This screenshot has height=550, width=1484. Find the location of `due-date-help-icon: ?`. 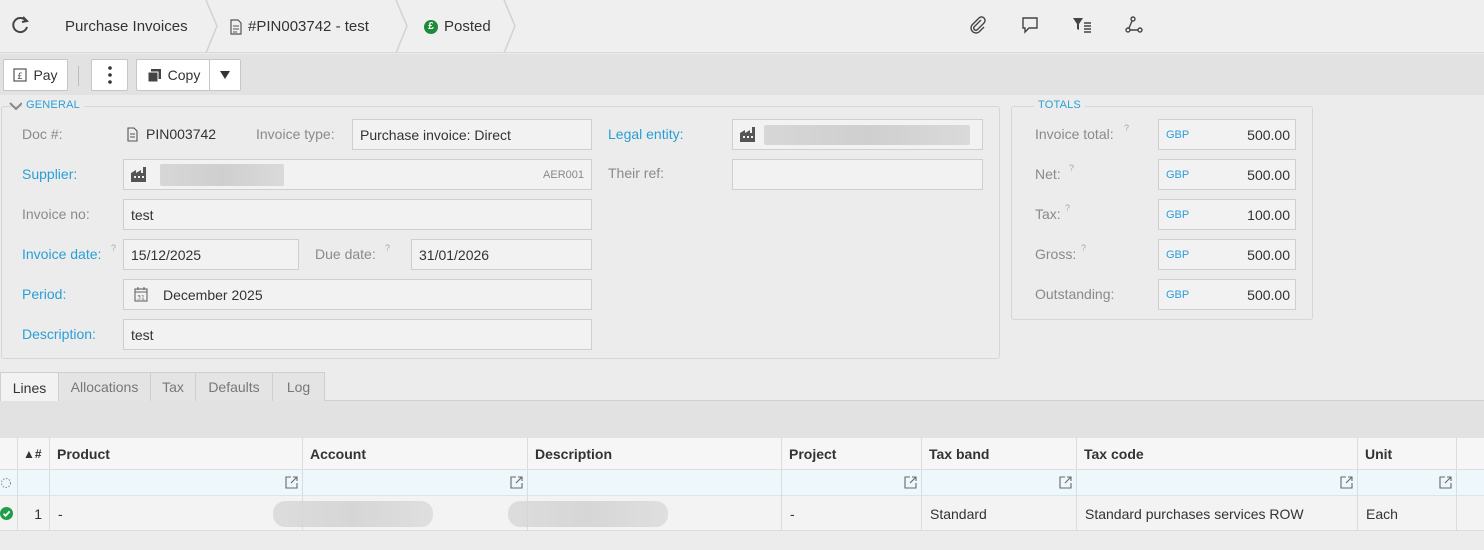

due-date-help-icon: ? is located at coordinates (387, 248).